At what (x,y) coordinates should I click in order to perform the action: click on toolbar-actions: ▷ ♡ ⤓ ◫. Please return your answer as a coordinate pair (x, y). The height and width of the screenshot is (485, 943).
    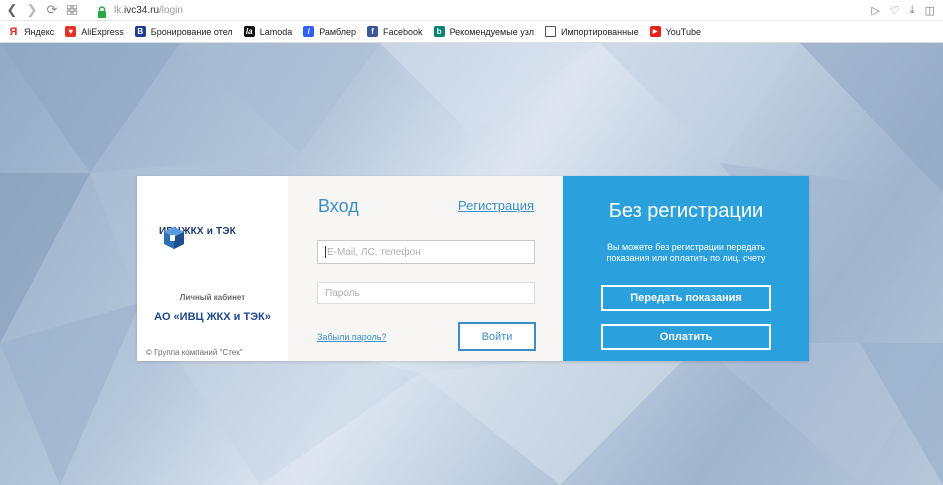
    Looking at the image, I should click on (903, 10).